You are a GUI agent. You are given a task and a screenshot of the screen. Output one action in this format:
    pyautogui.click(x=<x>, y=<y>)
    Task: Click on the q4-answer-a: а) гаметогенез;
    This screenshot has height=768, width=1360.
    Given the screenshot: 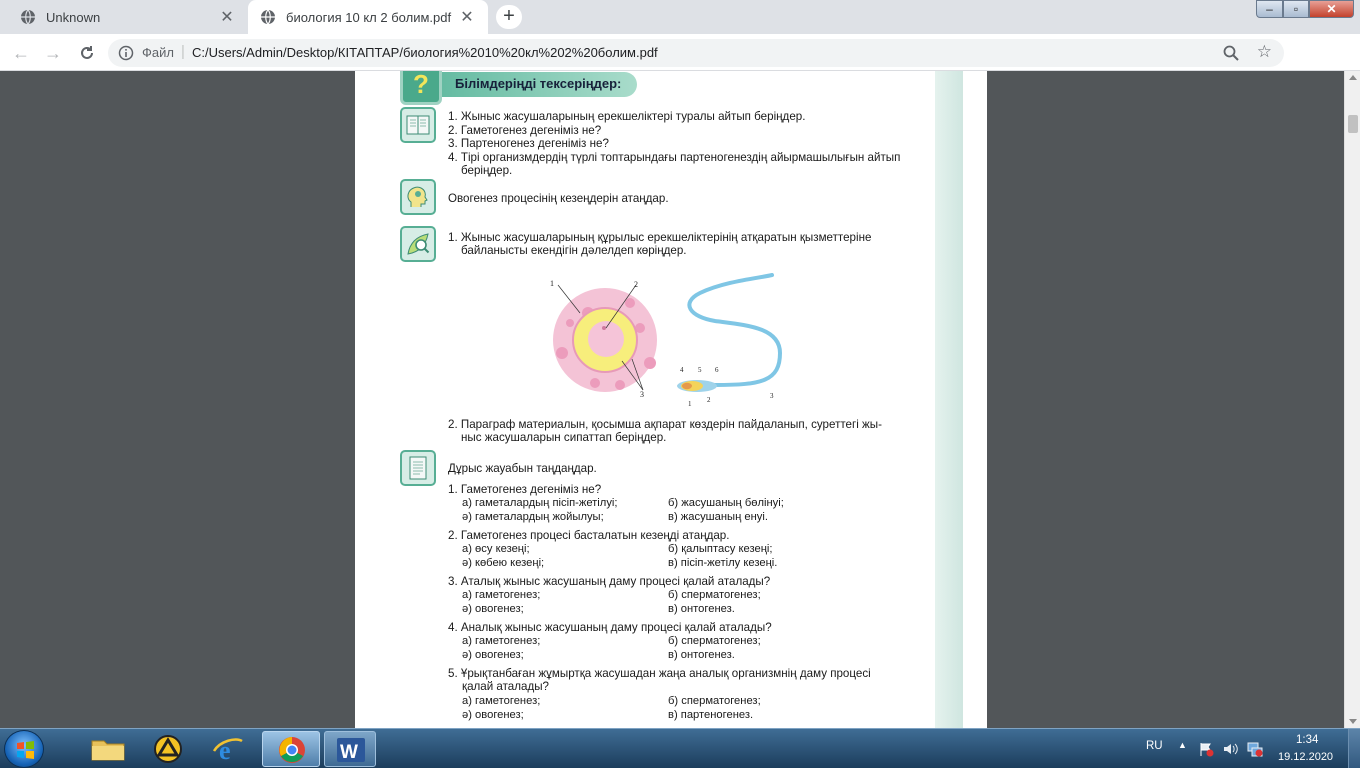 What is the action you would take?
    pyautogui.click(x=501, y=641)
    